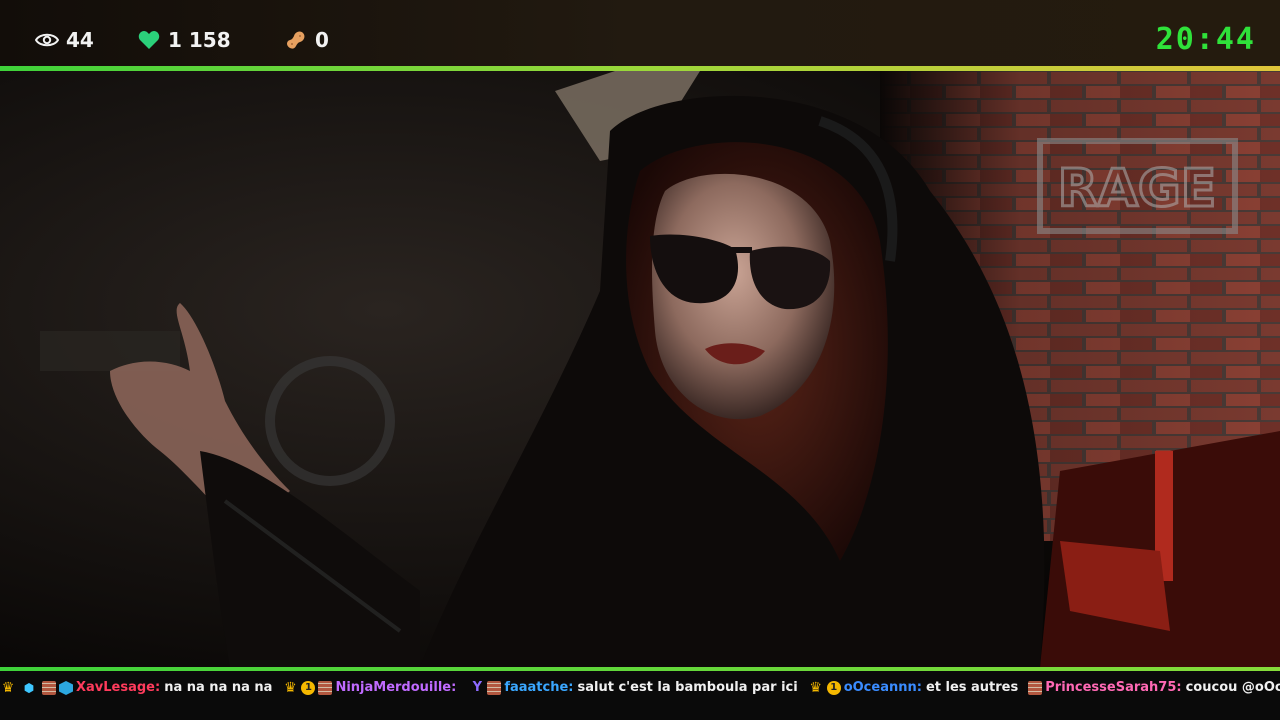  I want to click on peanut-icon, so click(296, 40).